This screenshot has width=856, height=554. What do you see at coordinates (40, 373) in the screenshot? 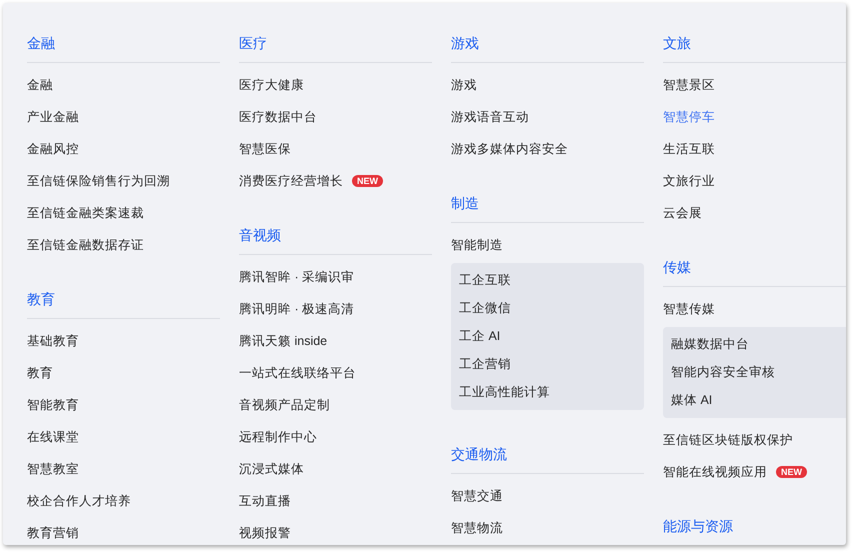
I see `menu-item: 教育` at bounding box center [40, 373].